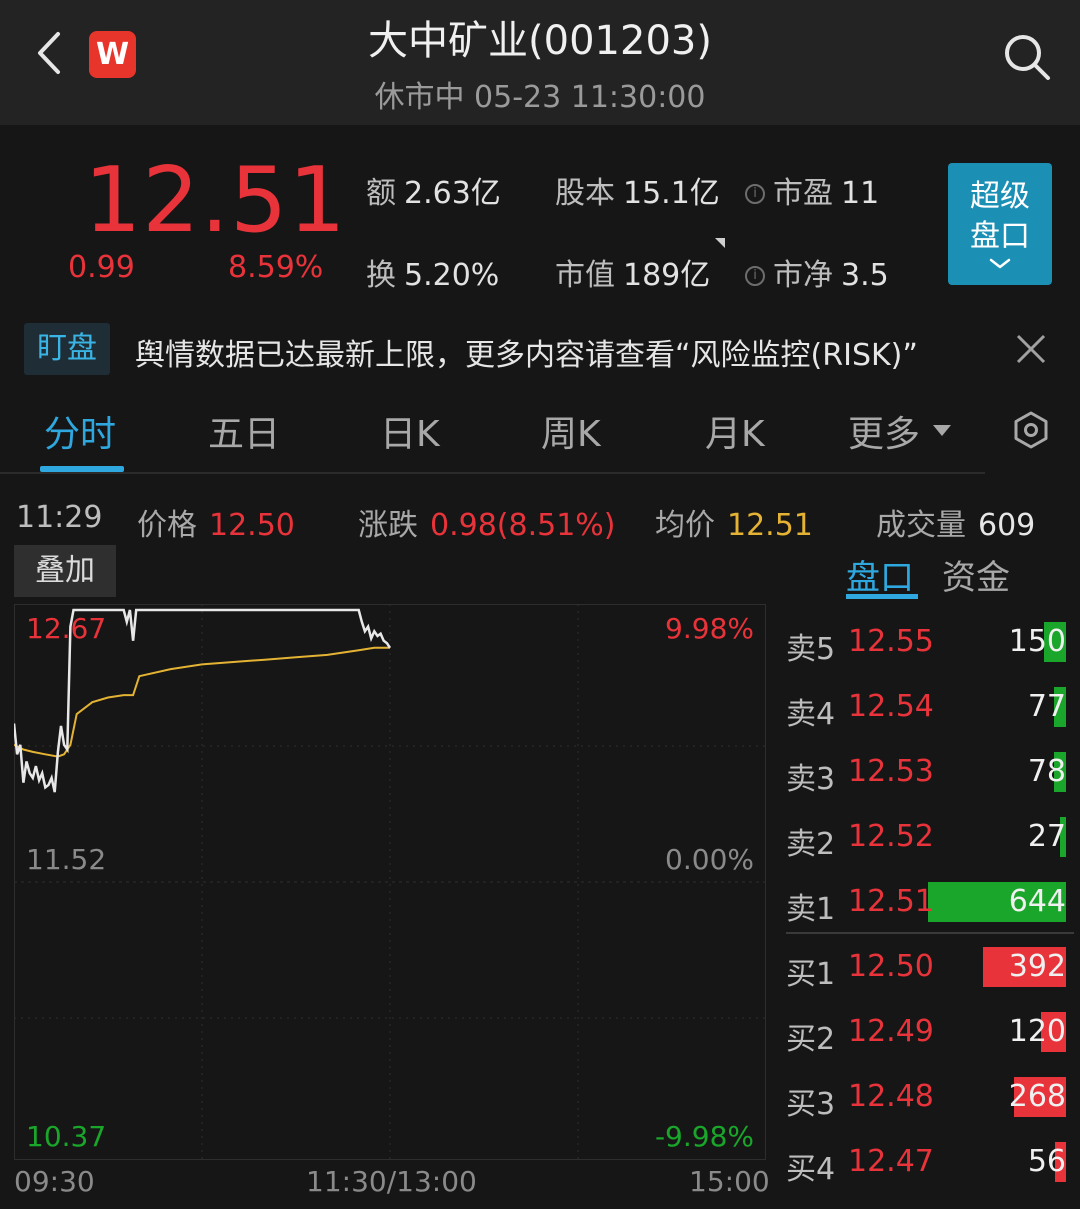 The height and width of the screenshot is (1209, 1080). What do you see at coordinates (540, 41) in the screenshot?
I see `stock-title: 大中矿业(001203)` at bounding box center [540, 41].